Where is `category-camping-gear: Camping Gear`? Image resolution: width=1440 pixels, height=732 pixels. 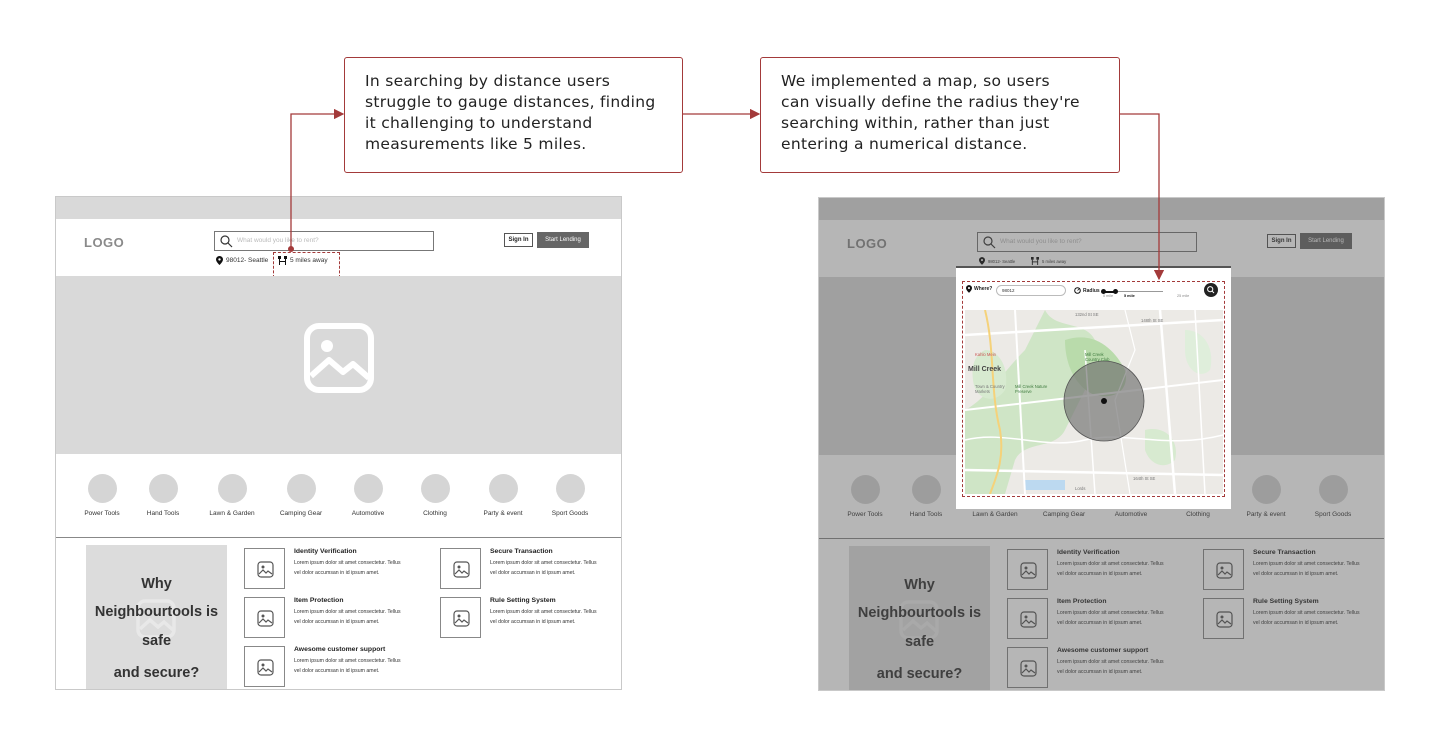 category-camping-gear: Camping Gear is located at coordinates (301, 495).